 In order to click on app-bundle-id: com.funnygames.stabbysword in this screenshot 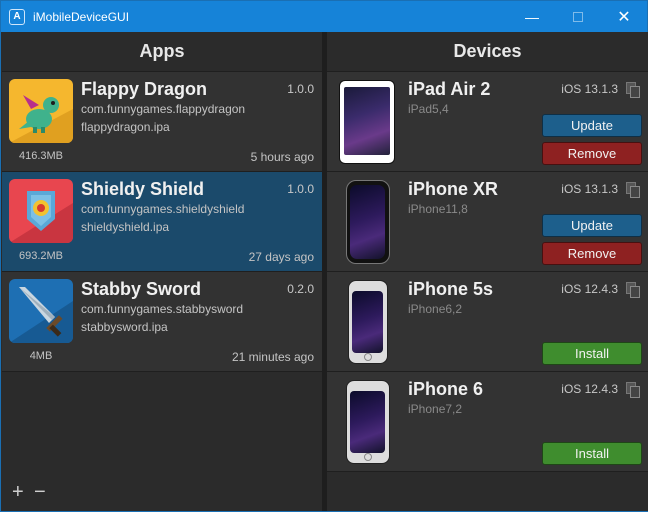, I will do `click(162, 309)`.